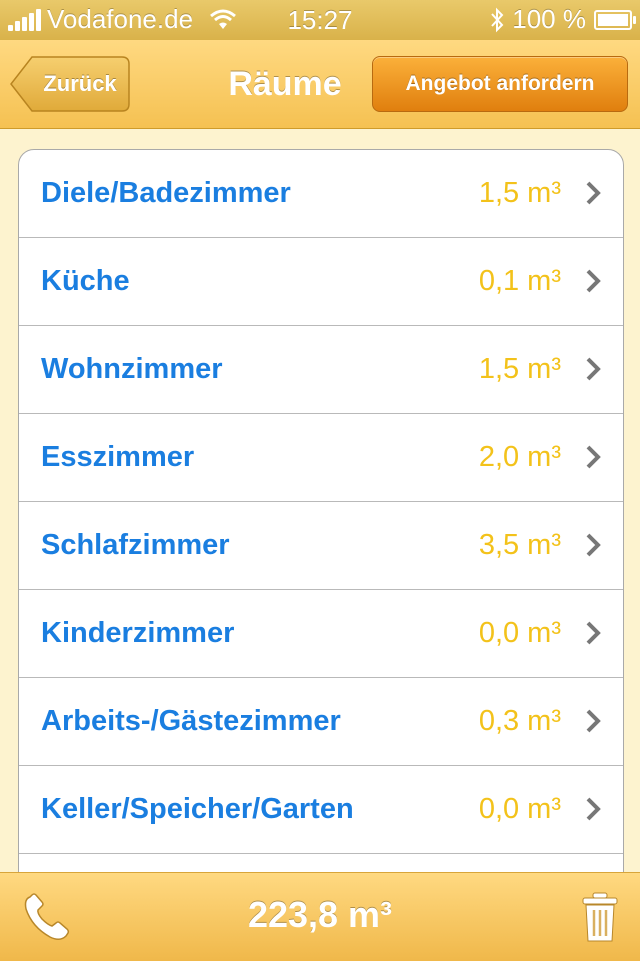 This screenshot has width=640, height=961. What do you see at coordinates (497, 19) in the screenshot?
I see `bluetooth-icon` at bounding box center [497, 19].